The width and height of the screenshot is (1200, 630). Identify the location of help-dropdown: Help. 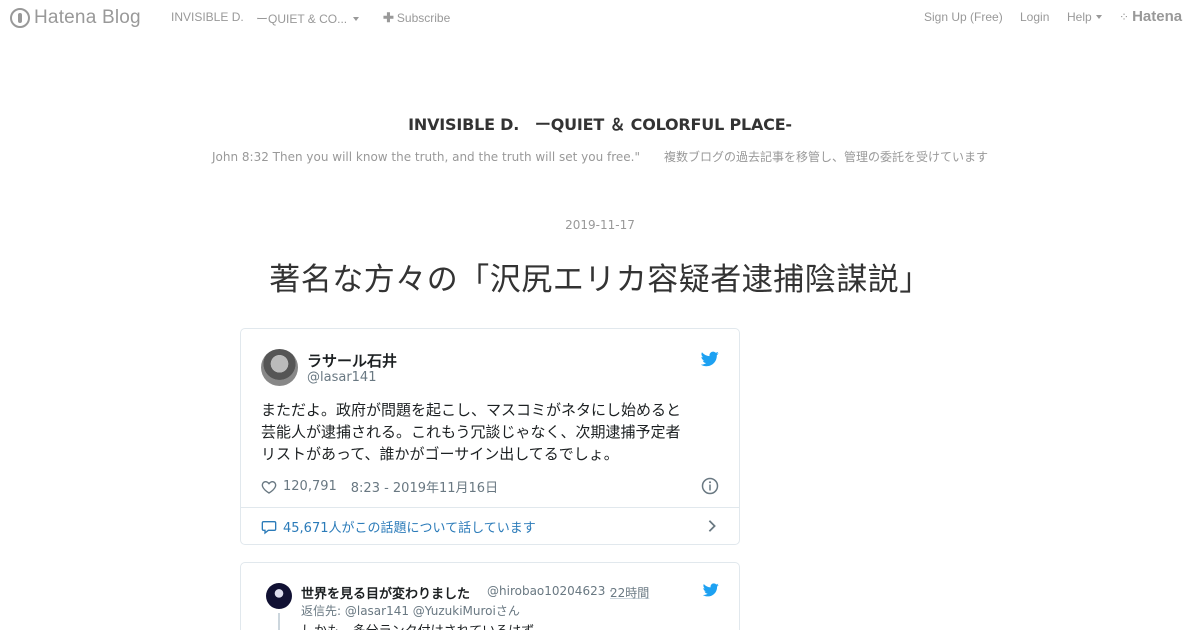
(1084, 17).